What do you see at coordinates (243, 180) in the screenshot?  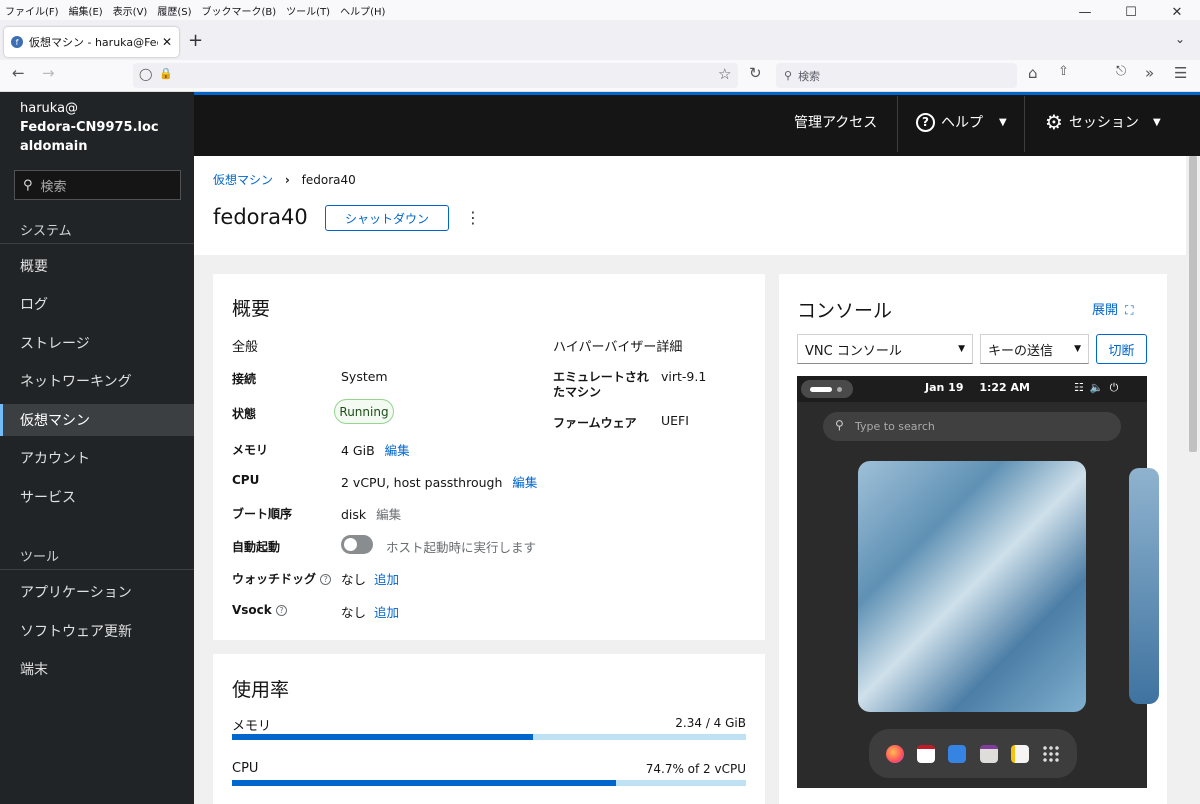 I see `breadcrumb-vms-link: 仮想マシン` at bounding box center [243, 180].